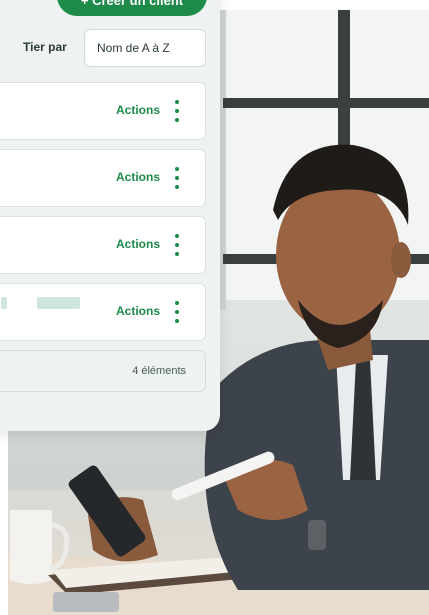 This screenshot has height=615, width=429. I want to click on item-count: 4 éléments, so click(159, 371).